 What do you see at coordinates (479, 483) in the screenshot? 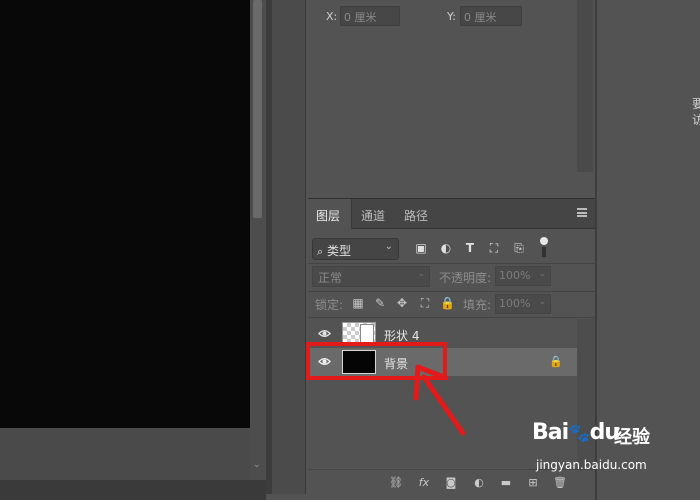
I see `adjustment-layer-icon: ◐` at bounding box center [479, 483].